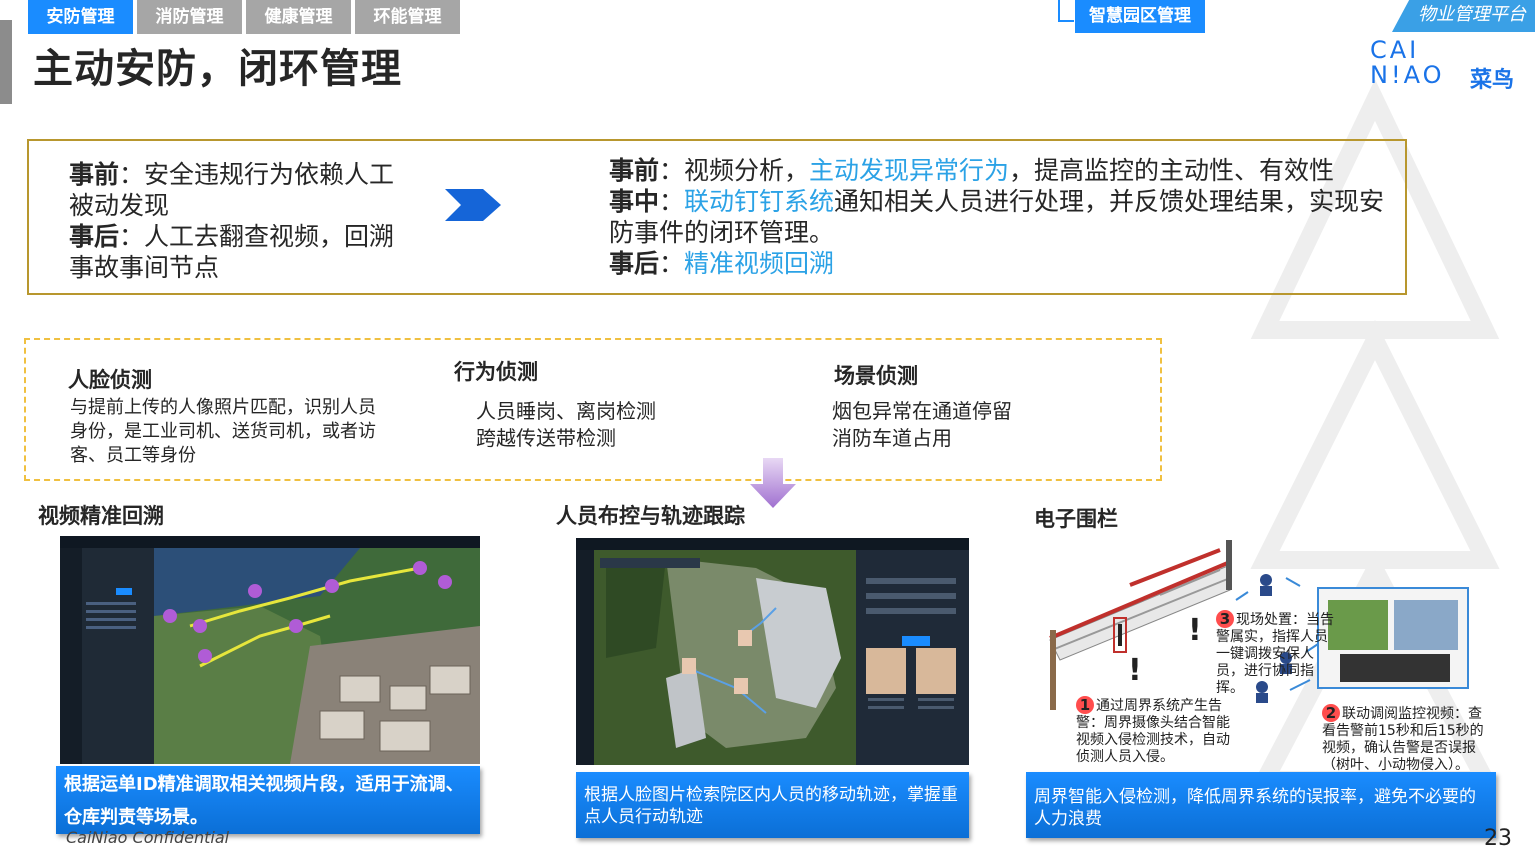  I want to click on r-before-text-b: ，提高监控的主动性、有效性, so click(1172, 170).